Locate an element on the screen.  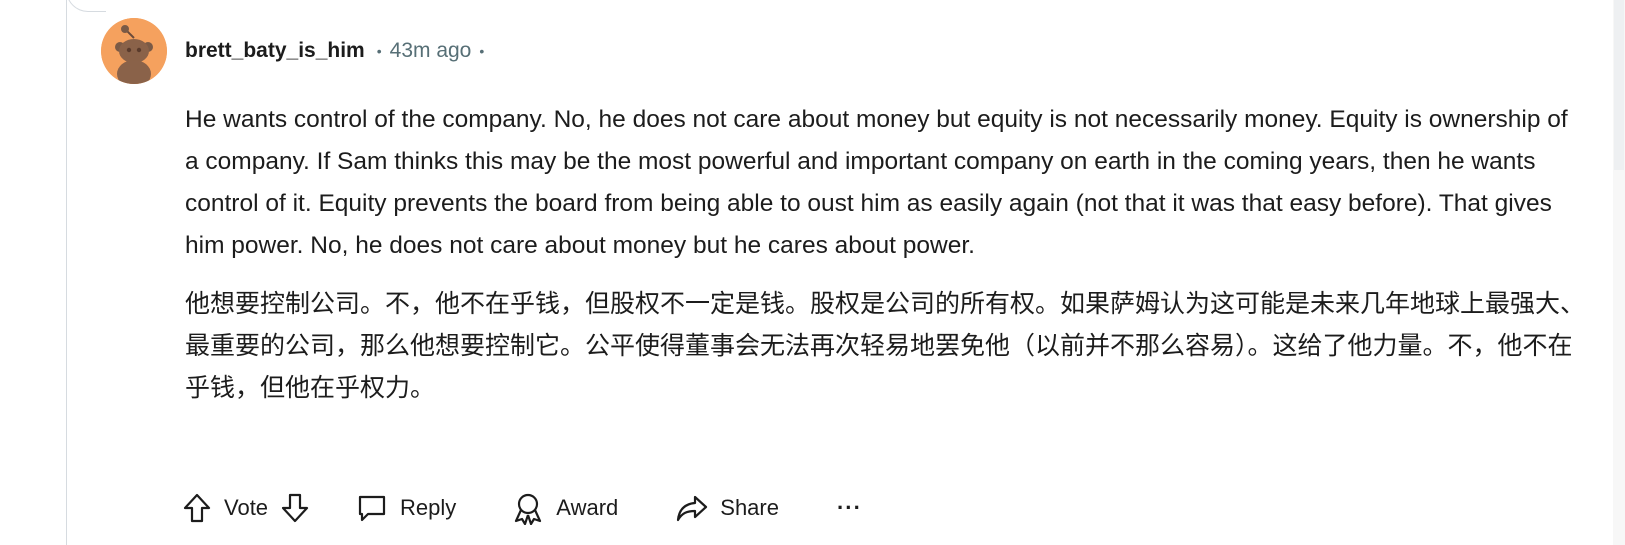
share-arrow-icon is located at coordinates (692, 508).